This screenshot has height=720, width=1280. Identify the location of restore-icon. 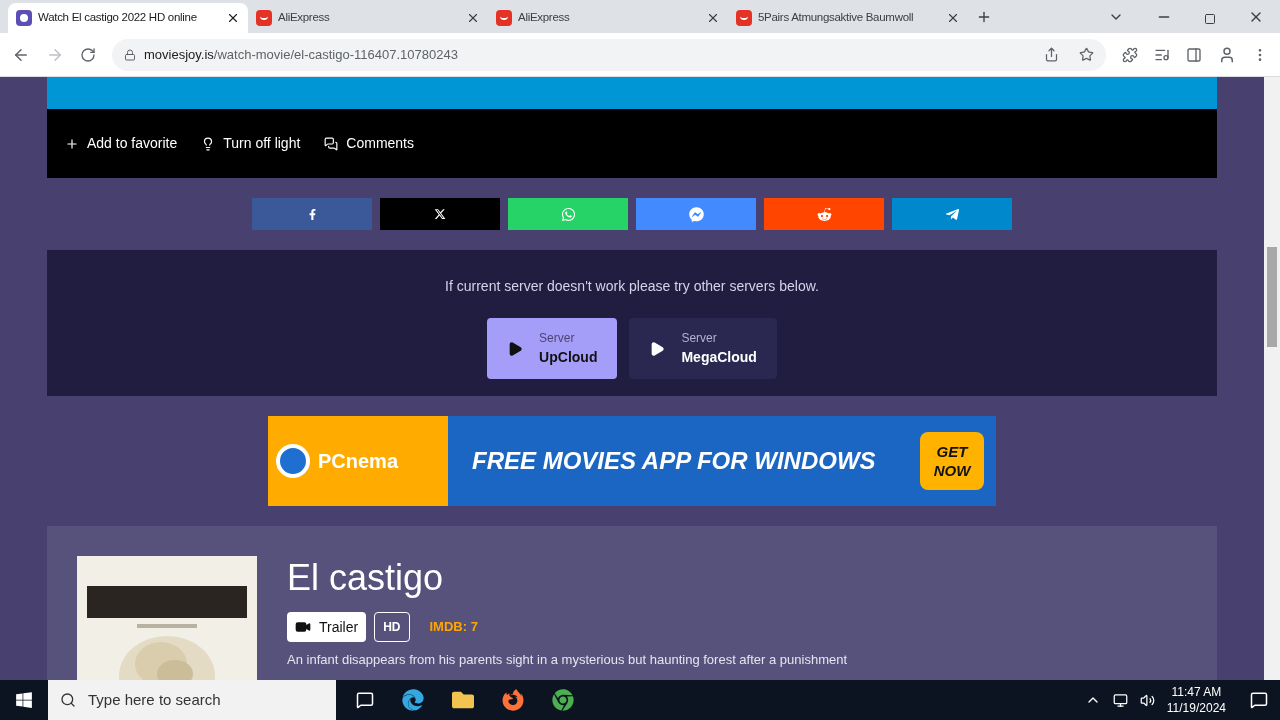
(1210, 19).